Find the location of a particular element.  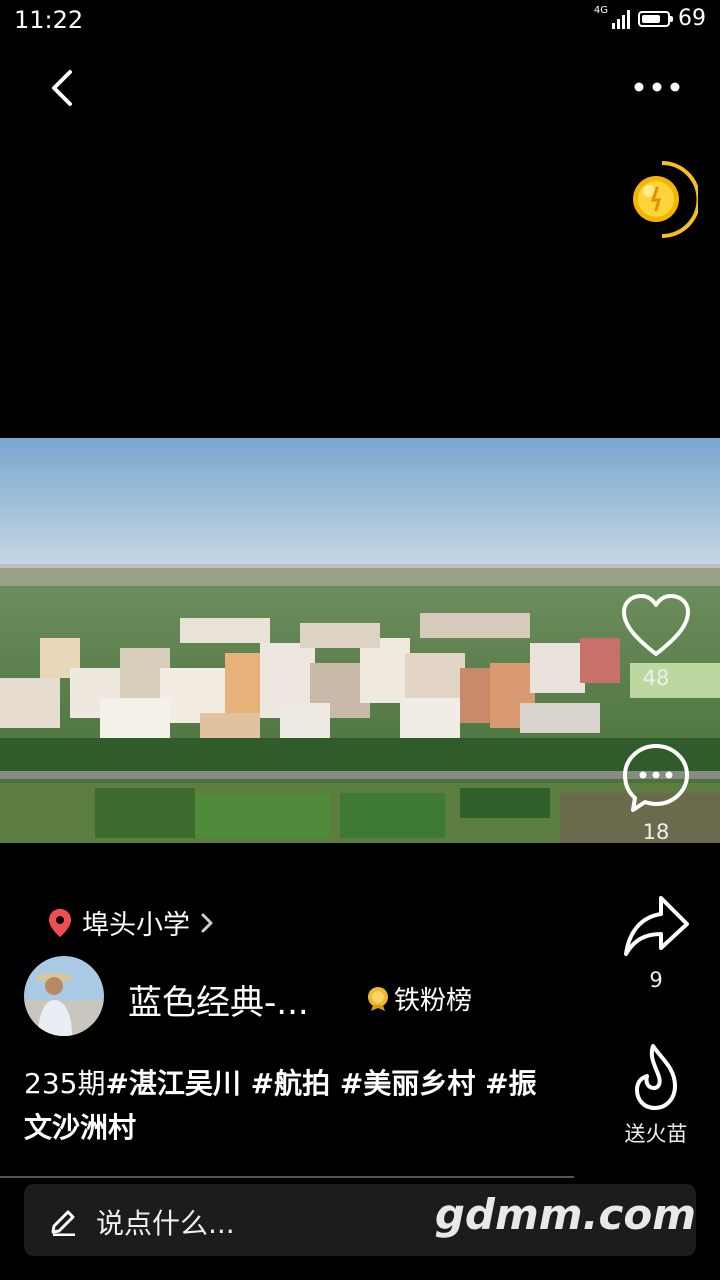

location-link: 埠头小学 is located at coordinates (131, 922).